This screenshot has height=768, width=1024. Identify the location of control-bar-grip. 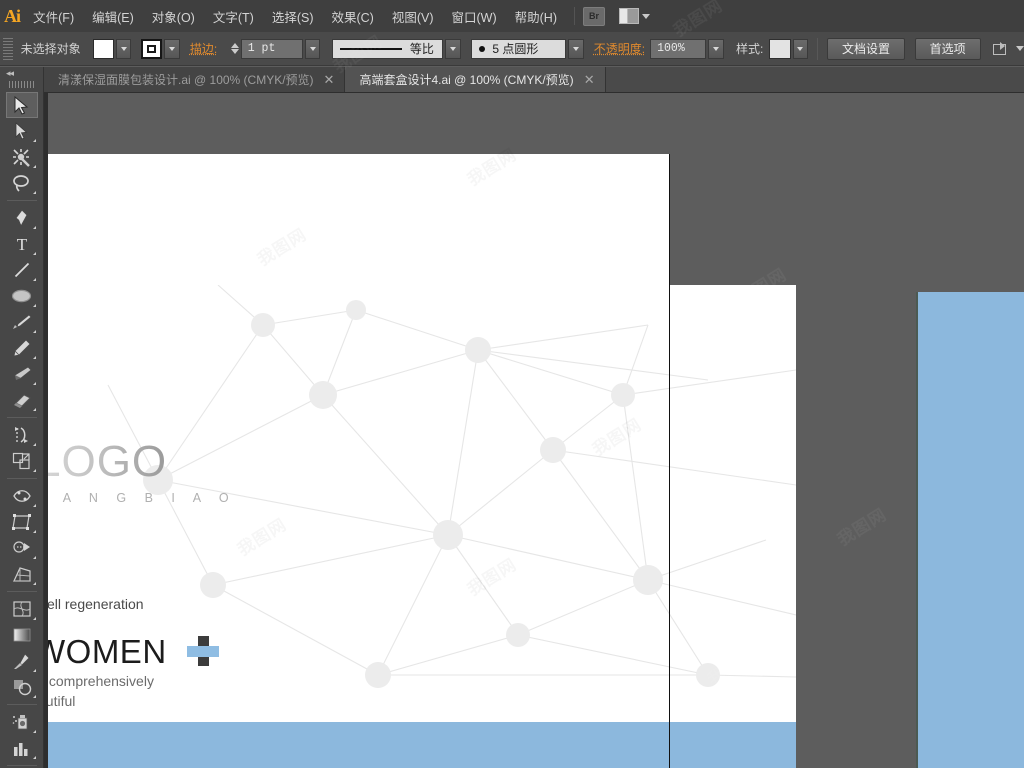
(8, 48).